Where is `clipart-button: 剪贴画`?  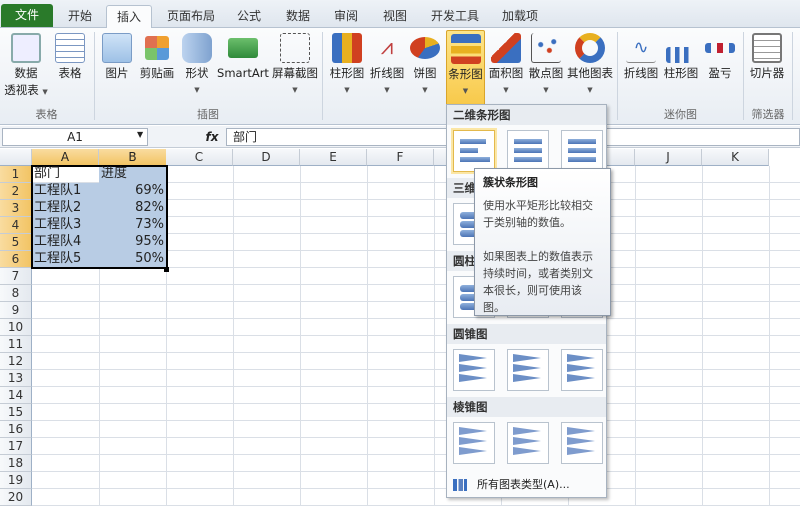 clipart-button: 剪贴画 is located at coordinates (157, 56).